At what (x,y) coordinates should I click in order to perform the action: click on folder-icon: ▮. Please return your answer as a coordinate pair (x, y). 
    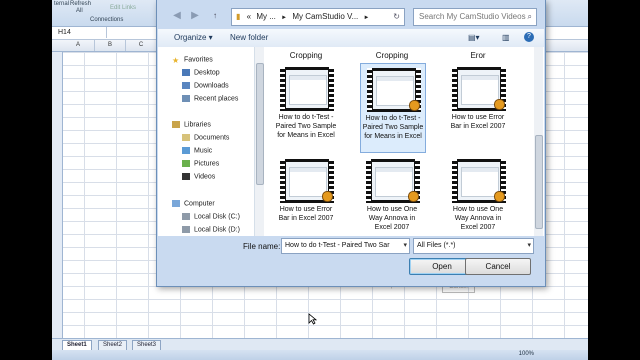
    Looking at the image, I should click on (238, 16).